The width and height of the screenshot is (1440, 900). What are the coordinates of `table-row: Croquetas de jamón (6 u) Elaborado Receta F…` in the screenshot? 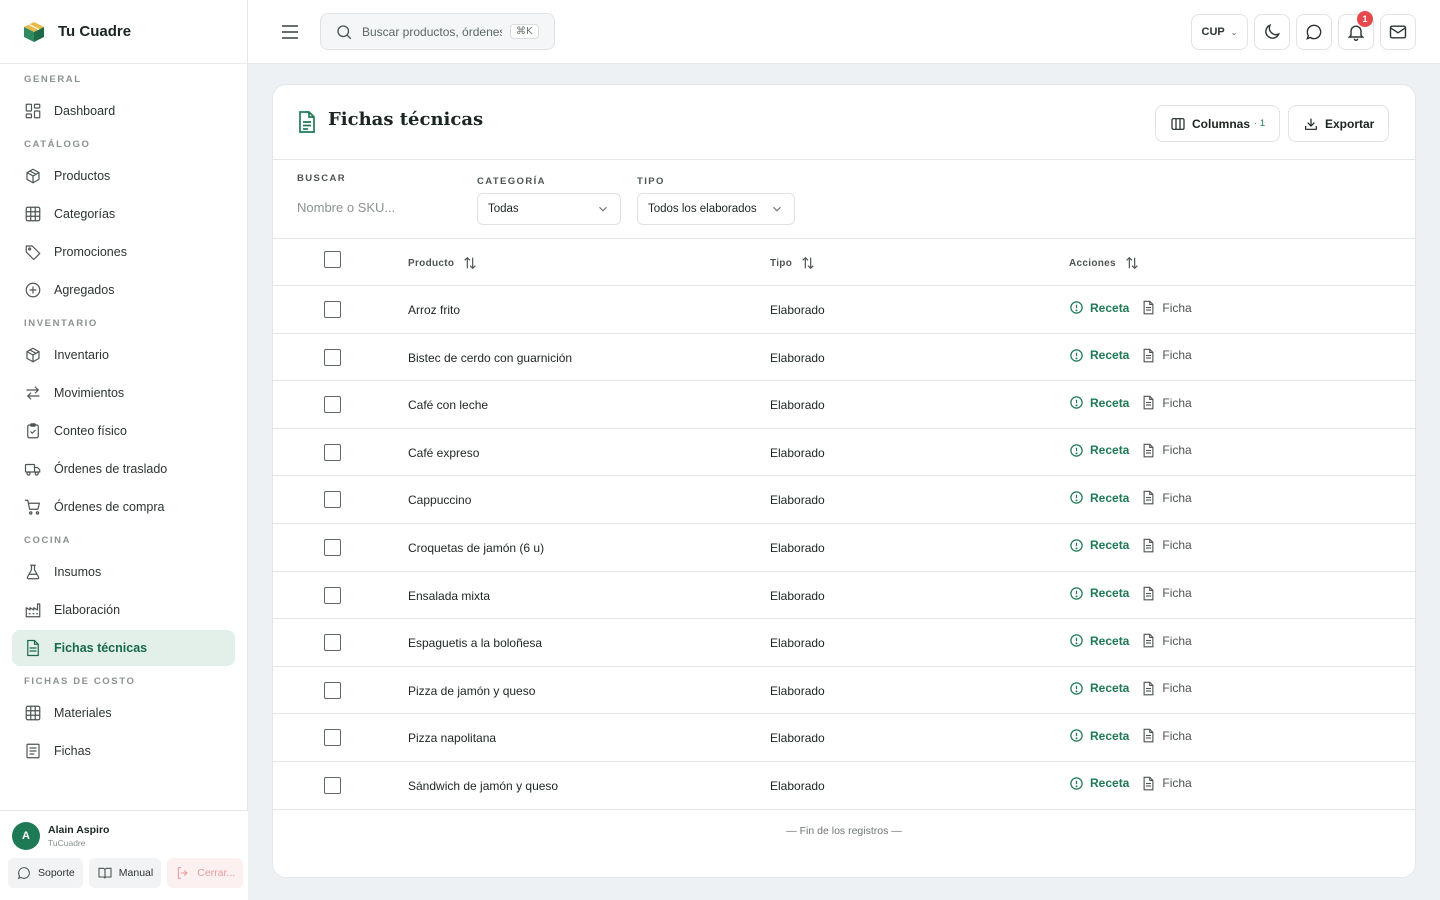 It's located at (844, 548).